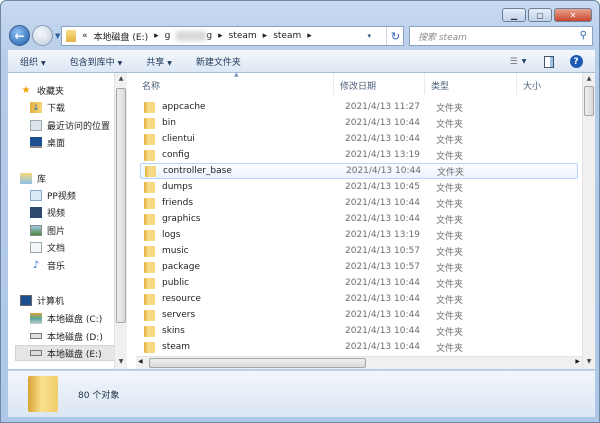 The image size is (600, 423). Describe the element at coordinates (26, 300) in the screenshot. I see `computer-icon` at that location.